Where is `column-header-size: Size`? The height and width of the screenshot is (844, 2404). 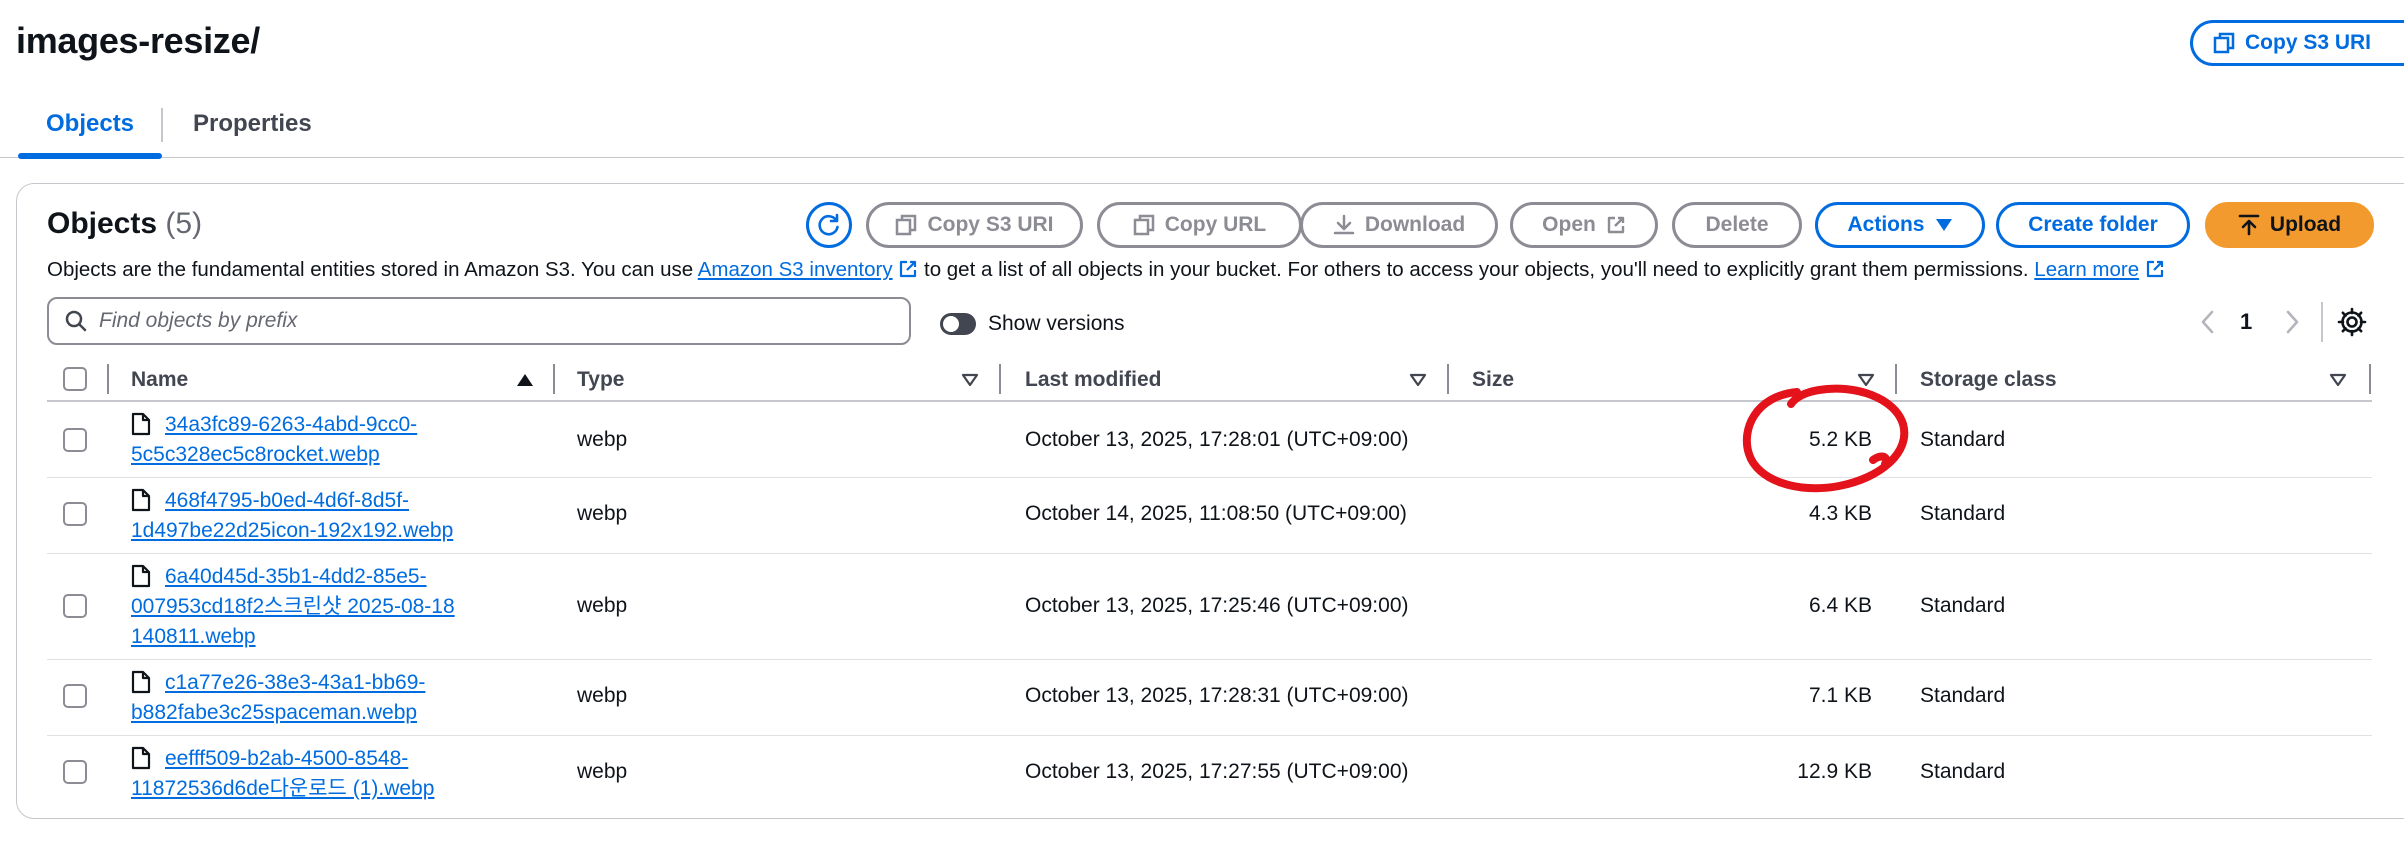 column-header-size: Size is located at coordinates (1493, 380).